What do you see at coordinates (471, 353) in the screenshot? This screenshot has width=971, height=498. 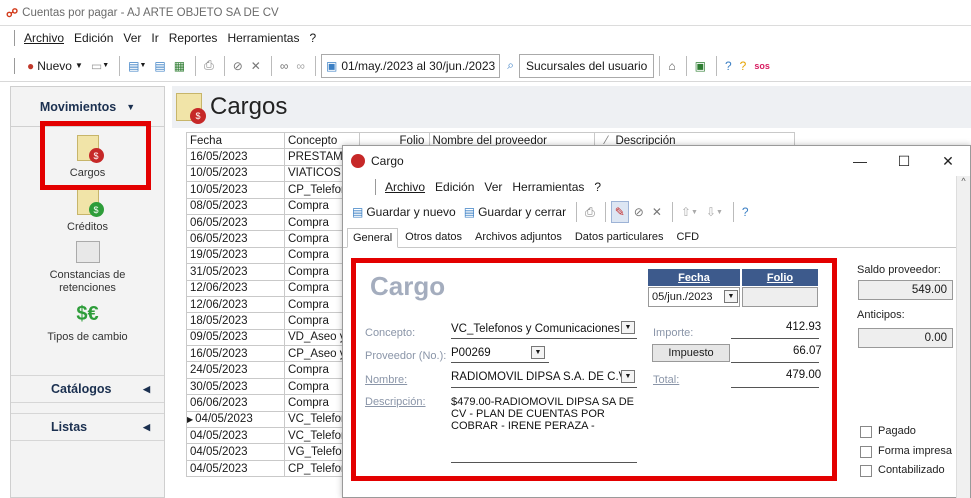 I see `proveedor-value: P00269` at bounding box center [471, 353].